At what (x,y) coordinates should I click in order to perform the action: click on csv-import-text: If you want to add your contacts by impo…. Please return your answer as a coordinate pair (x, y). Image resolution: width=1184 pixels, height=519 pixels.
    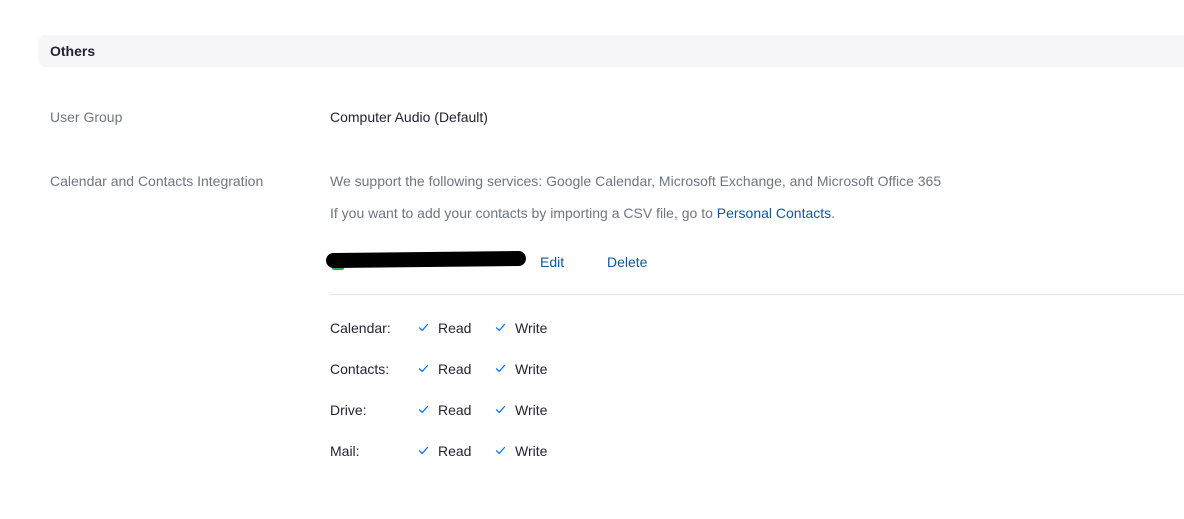
    Looking at the image, I should click on (582, 213).